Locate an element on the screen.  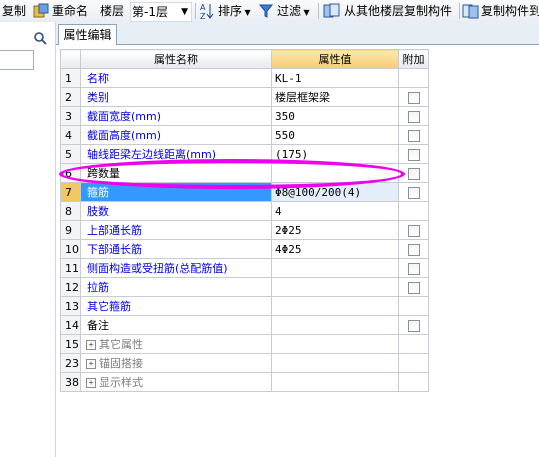
property-value-cell: 2Φ25 is located at coordinates (335, 230).